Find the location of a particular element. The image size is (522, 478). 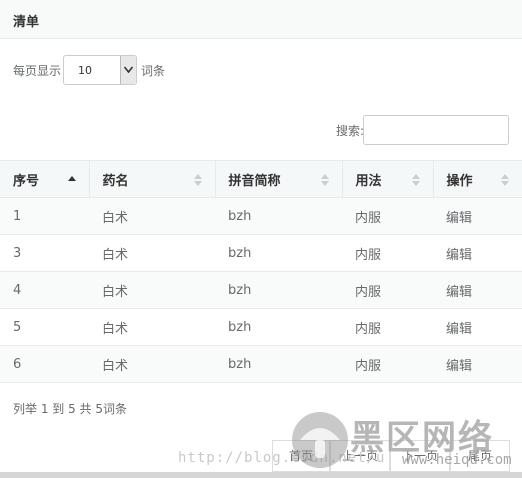

horizontal-scrollbar is located at coordinates (261, 475).